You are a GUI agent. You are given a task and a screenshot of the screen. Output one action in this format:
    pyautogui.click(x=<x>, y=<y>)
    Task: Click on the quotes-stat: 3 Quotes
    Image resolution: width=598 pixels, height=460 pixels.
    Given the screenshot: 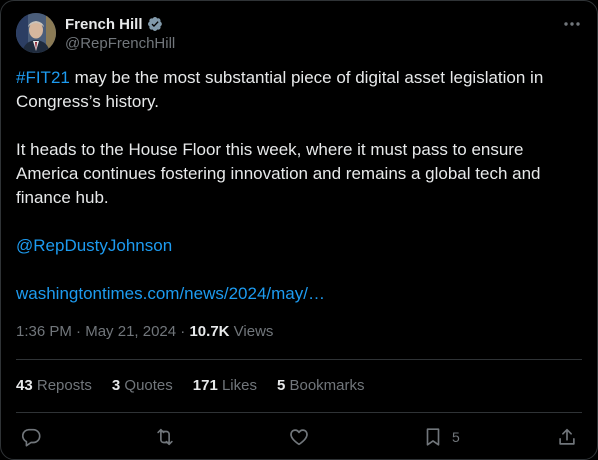 What is the action you would take?
    pyautogui.click(x=142, y=385)
    